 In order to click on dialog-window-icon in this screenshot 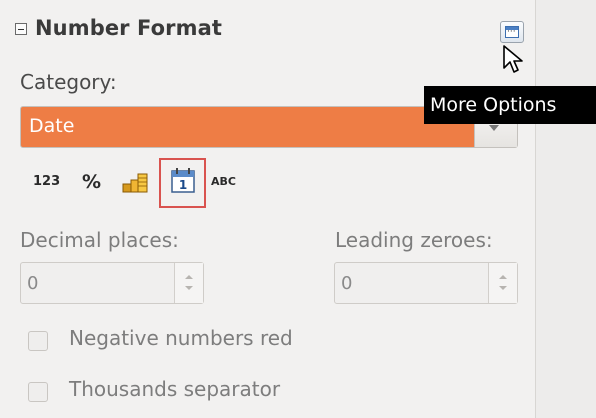, I will do `click(512, 32)`.